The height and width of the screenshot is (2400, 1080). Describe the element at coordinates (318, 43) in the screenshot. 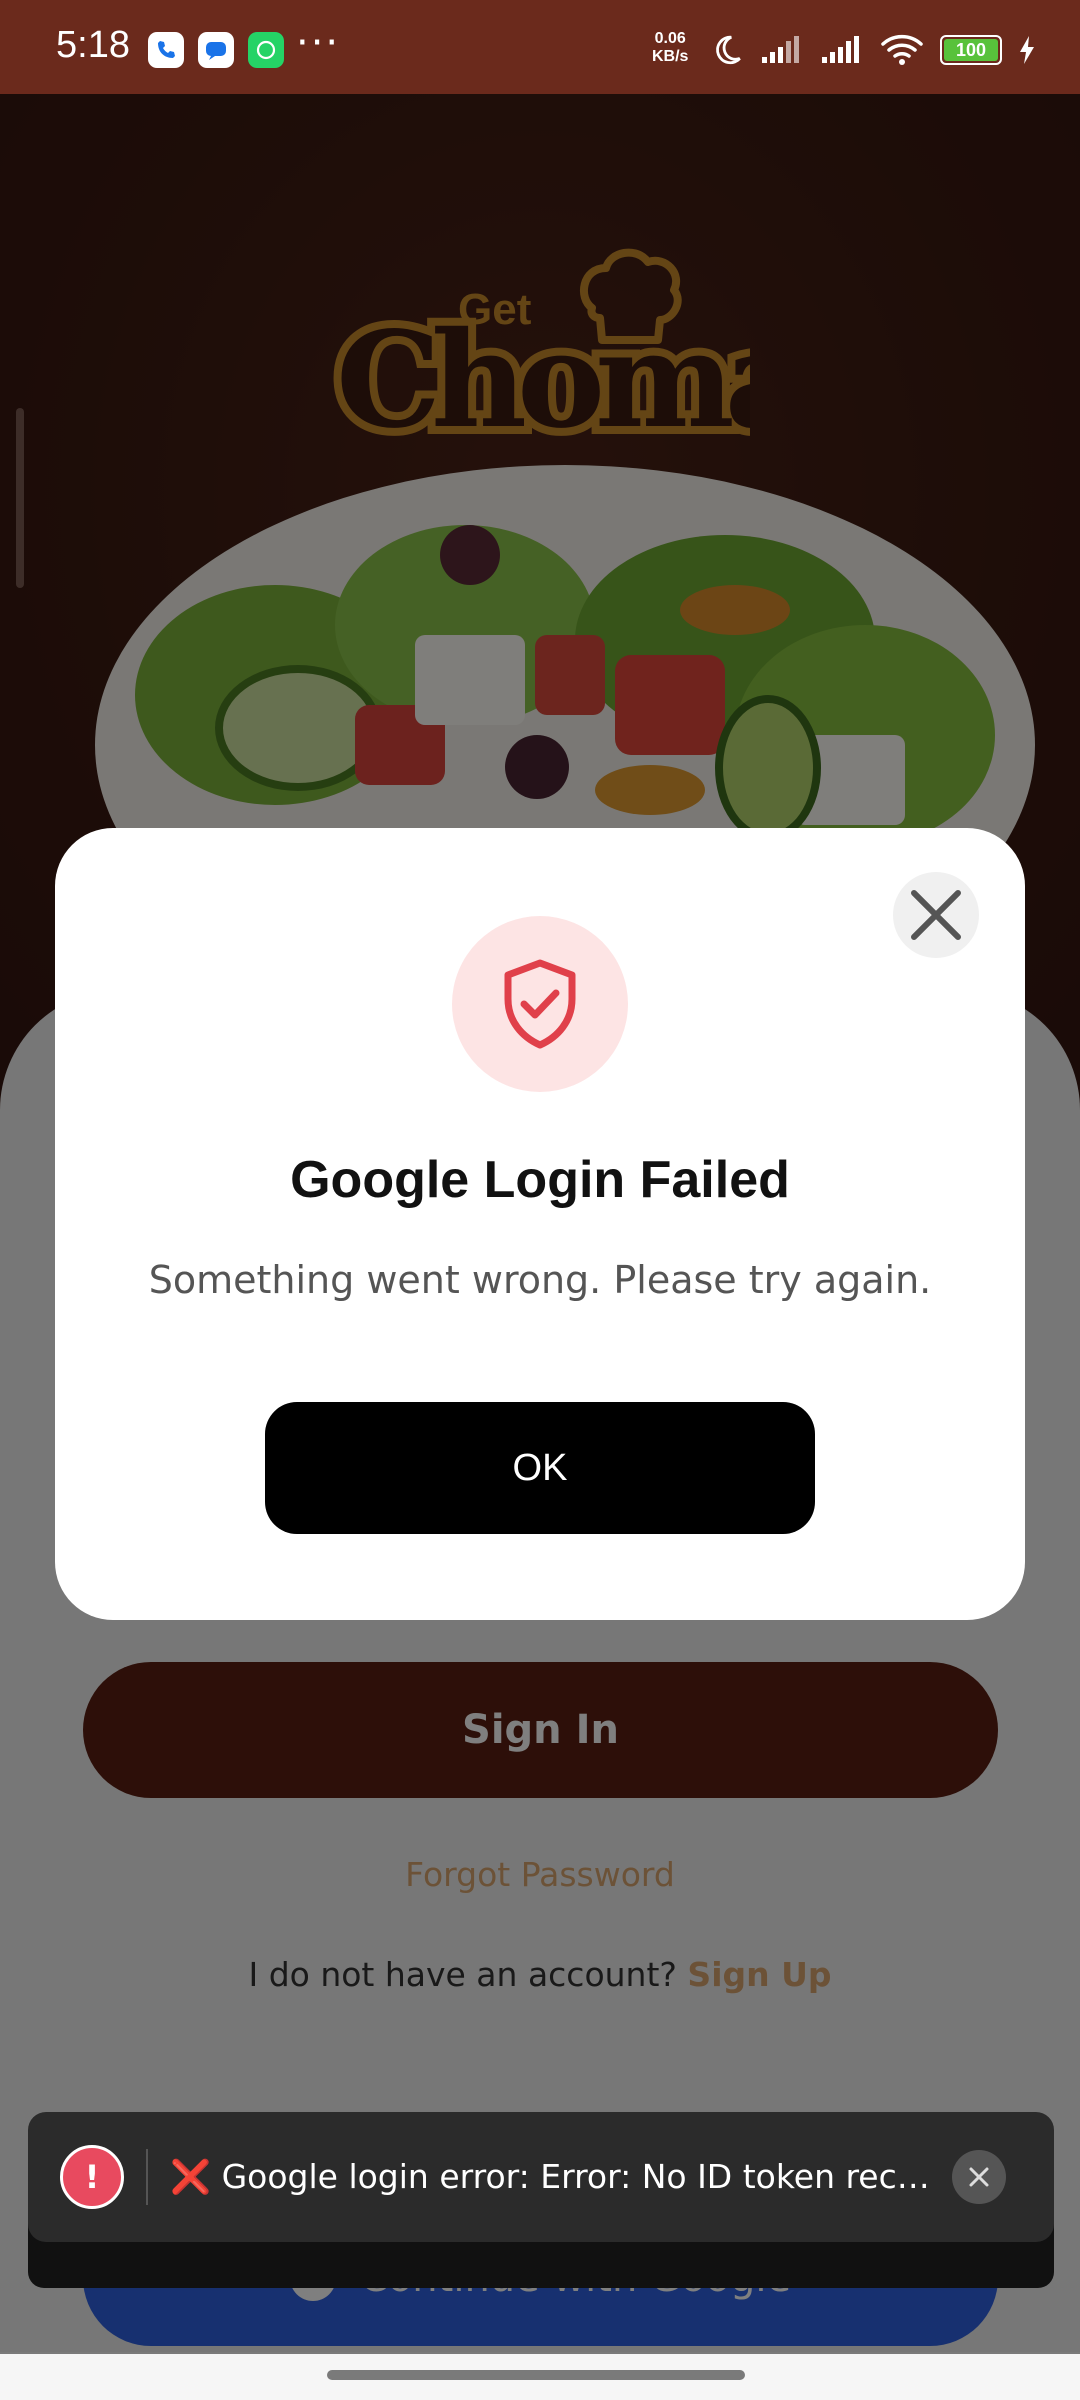

I see `more-notifications-icon: ···` at that location.